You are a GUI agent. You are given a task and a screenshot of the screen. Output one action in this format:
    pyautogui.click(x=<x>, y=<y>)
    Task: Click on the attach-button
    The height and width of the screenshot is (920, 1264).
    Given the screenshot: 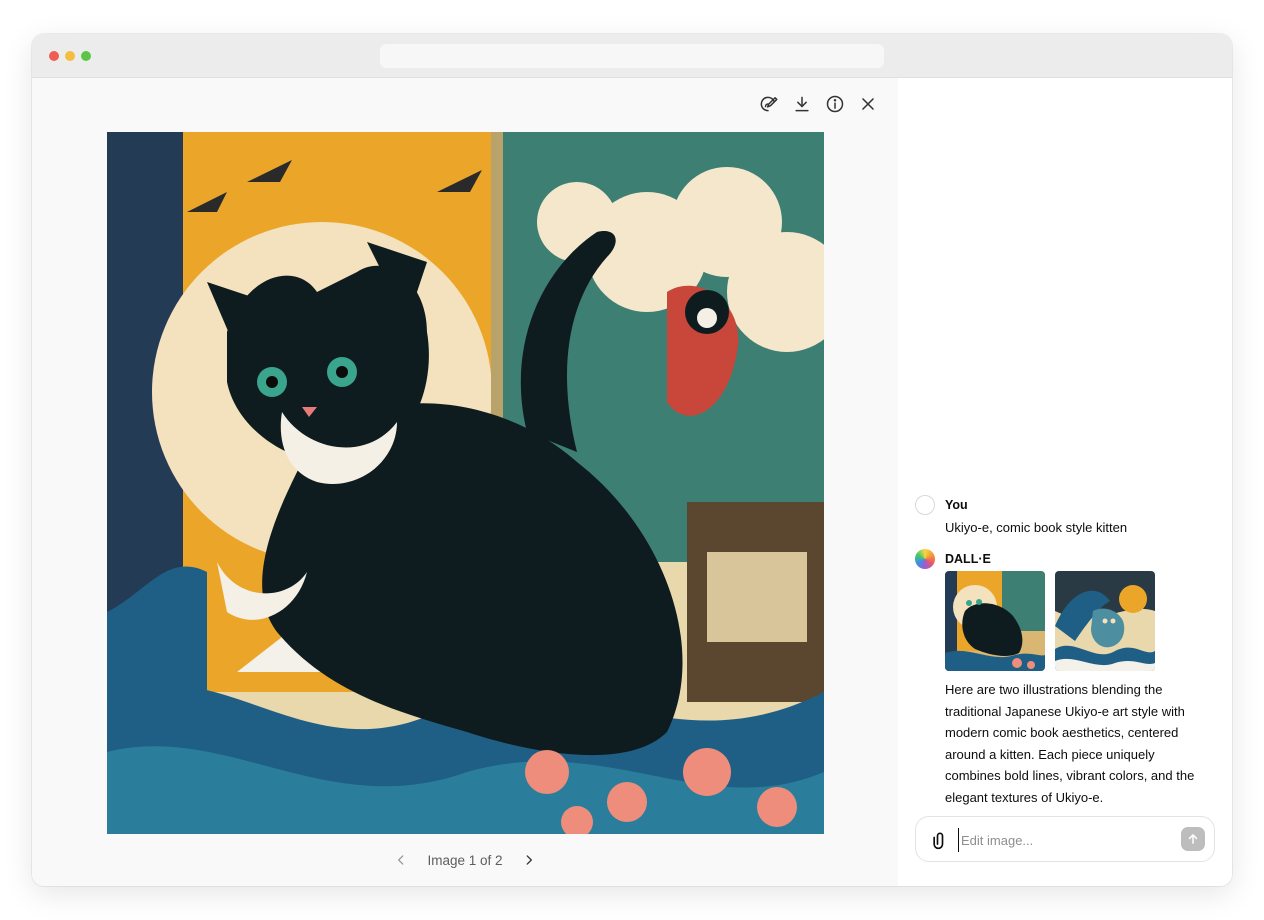 What is the action you would take?
    pyautogui.click(x=940, y=840)
    